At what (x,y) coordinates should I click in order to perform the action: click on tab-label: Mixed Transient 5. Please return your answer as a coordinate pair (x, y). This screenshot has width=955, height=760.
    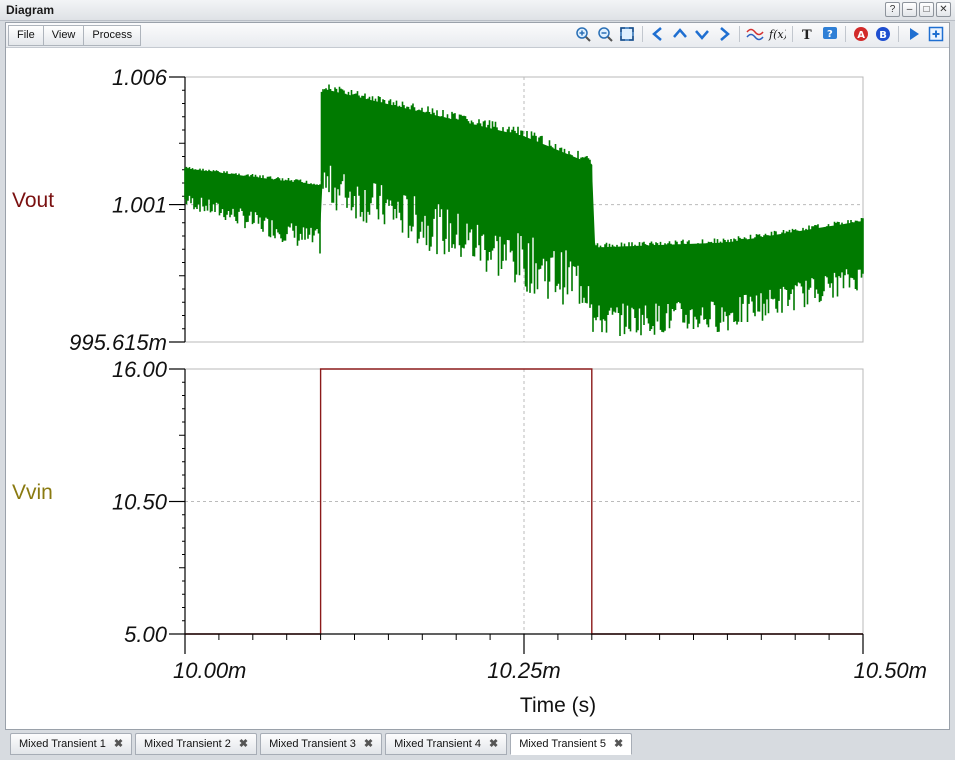
    Looking at the image, I should click on (563, 744).